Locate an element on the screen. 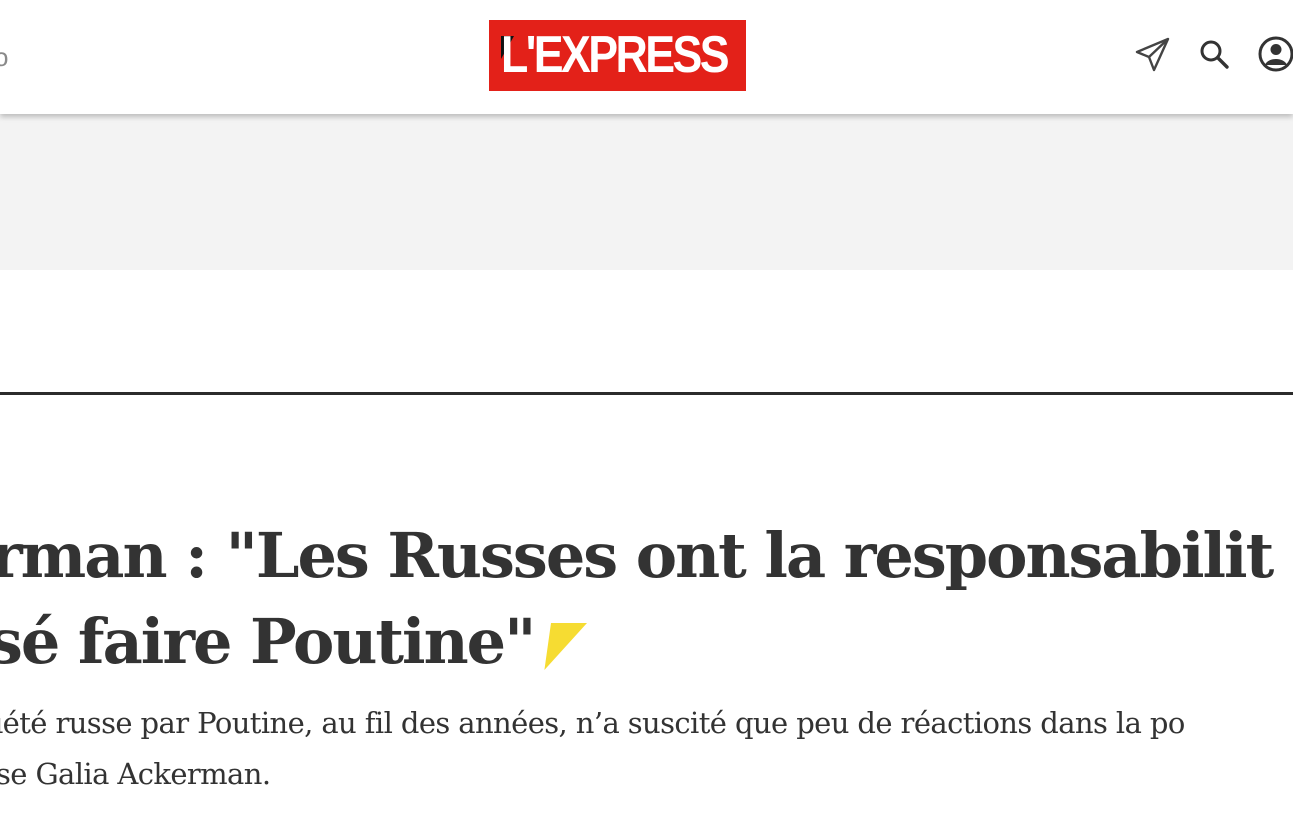 The image size is (1293, 835). headline-line-1: rman : "Les Russes ont la responsabilit is located at coordinates (637, 555).